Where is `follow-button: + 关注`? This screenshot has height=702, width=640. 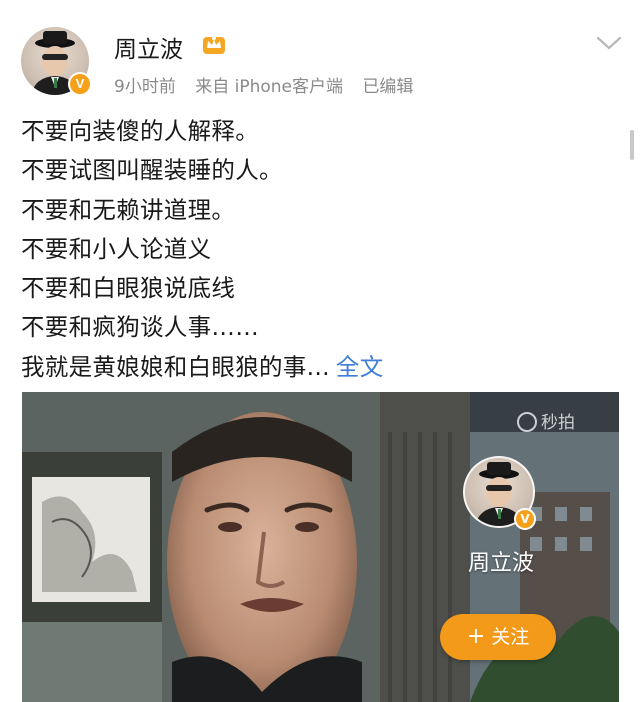
follow-button: + 关注 is located at coordinates (498, 637).